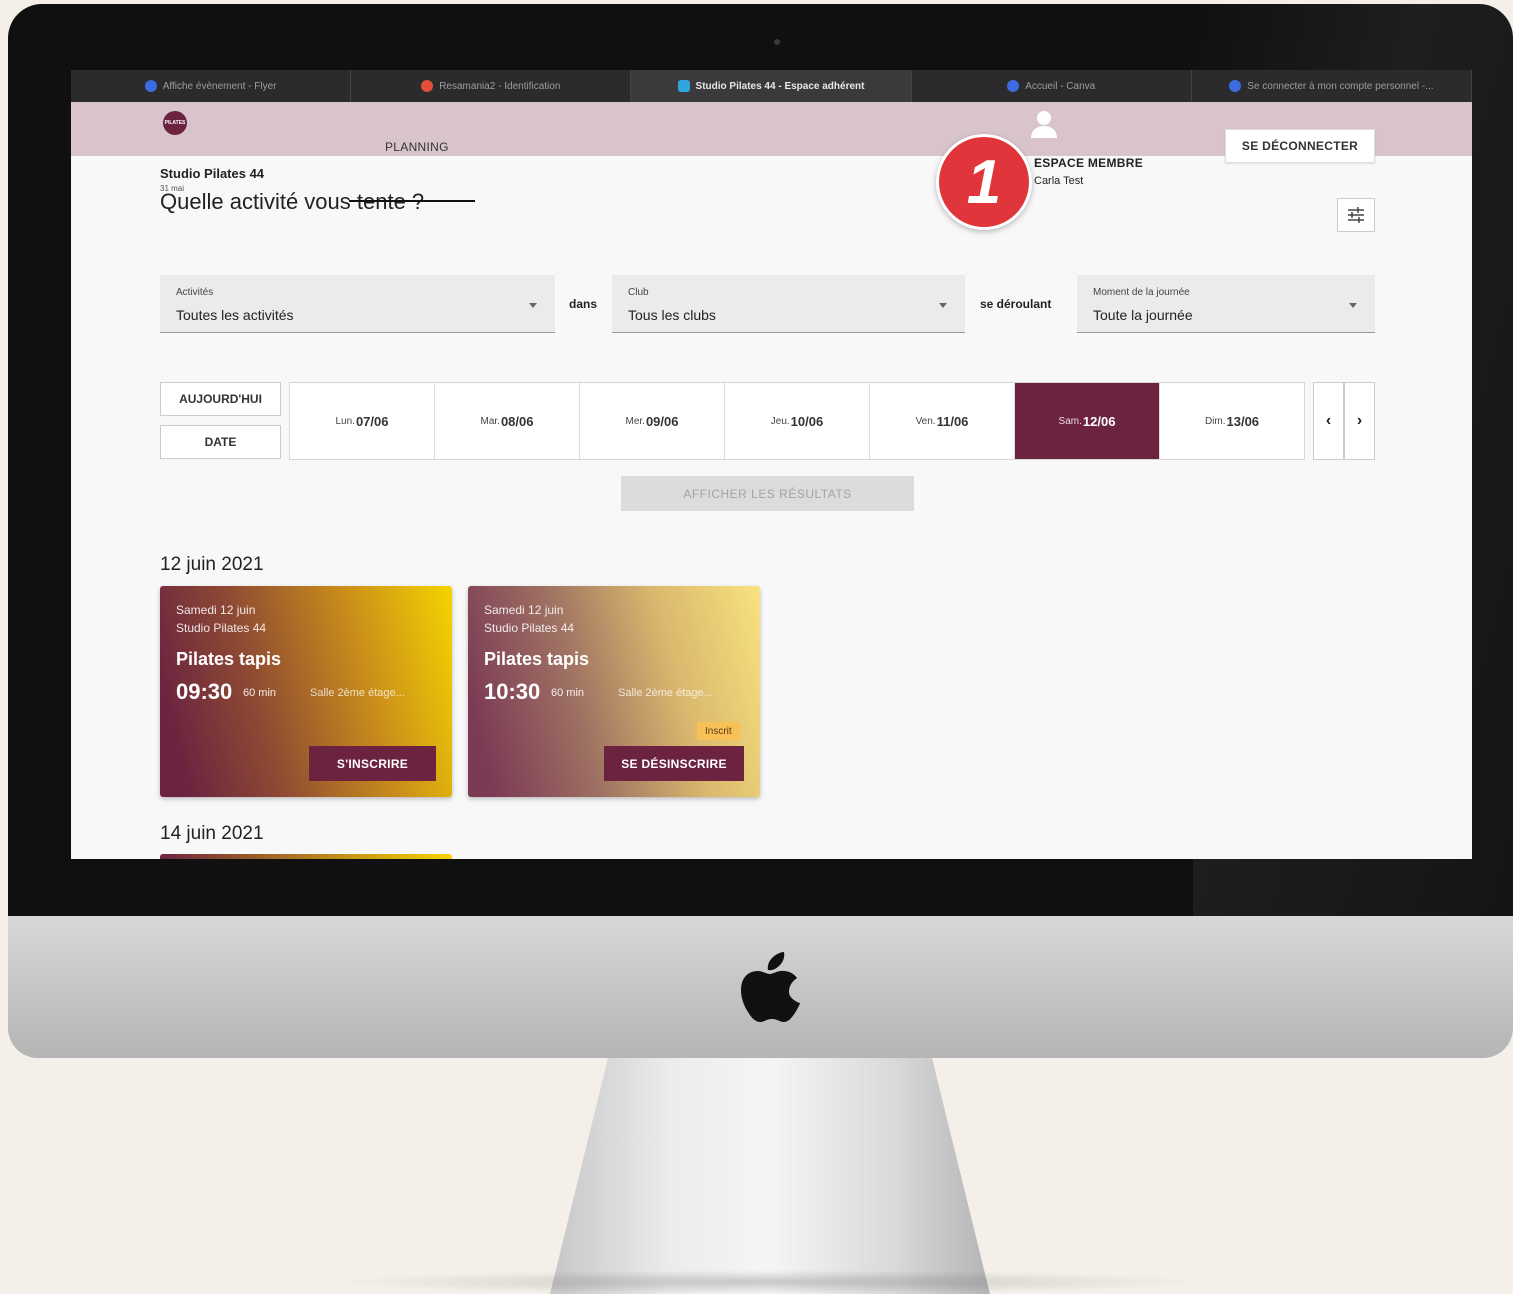 This screenshot has width=1513, height=1294. Describe the element at coordinates (777, 42) in the screenshot. I see `camera` at that location.